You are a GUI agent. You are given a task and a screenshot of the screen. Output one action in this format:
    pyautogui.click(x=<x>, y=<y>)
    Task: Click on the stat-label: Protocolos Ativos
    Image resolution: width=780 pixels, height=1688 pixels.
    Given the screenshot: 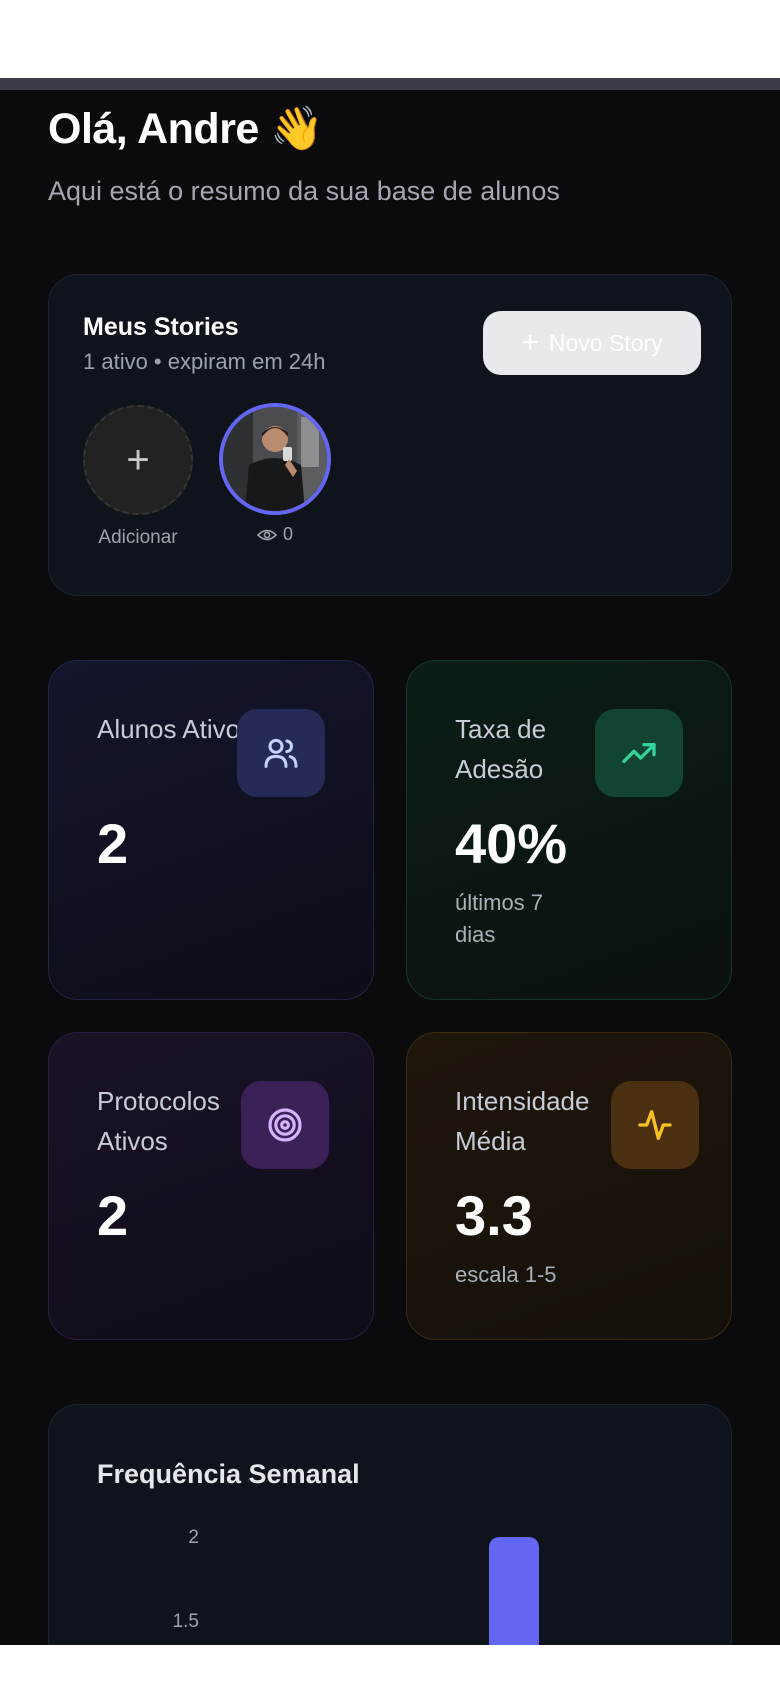 What is the action you would take?
    pyautogui.click(x=158, y=1121)
    